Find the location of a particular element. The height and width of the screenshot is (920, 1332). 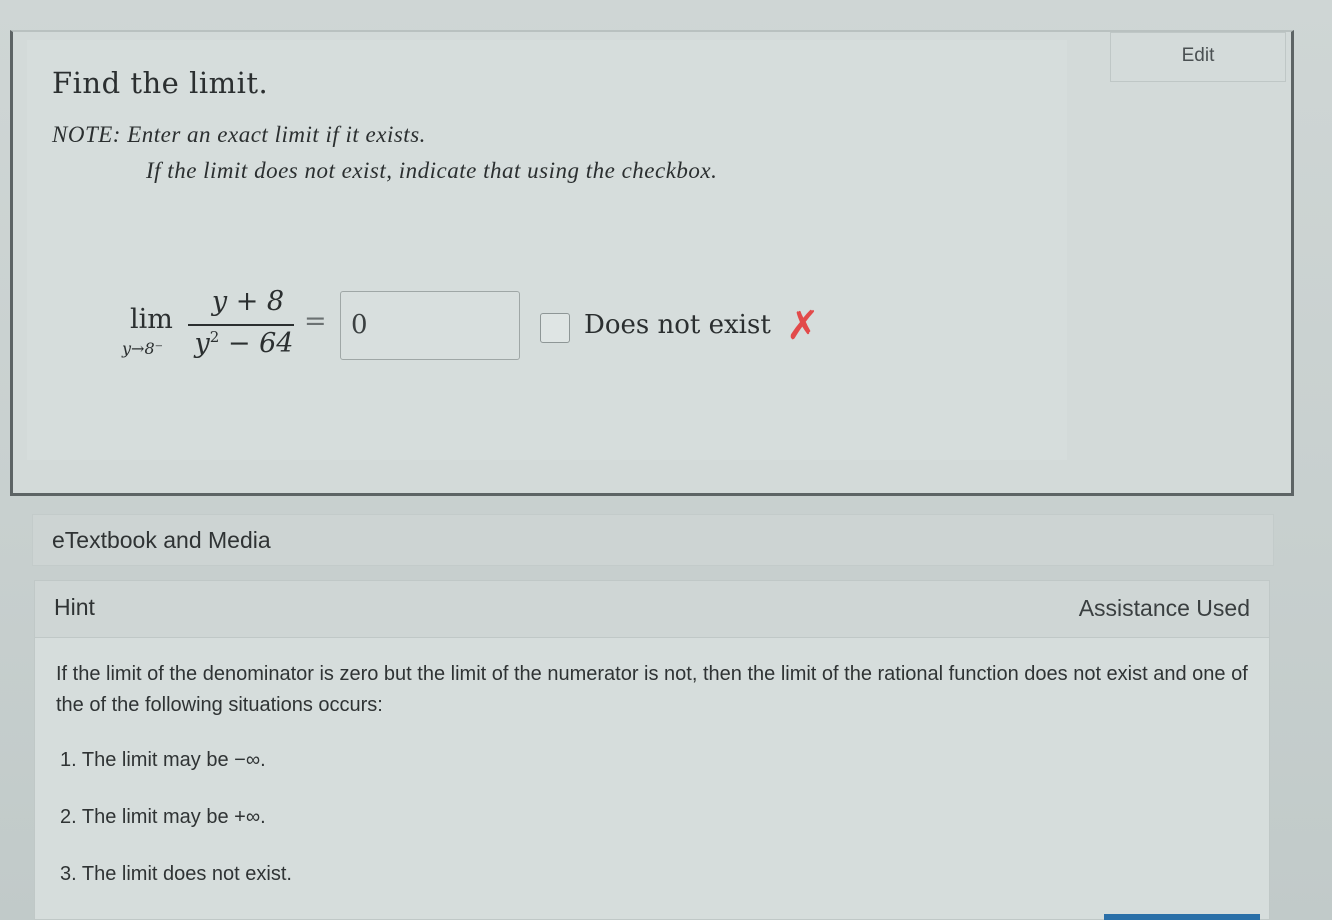

x-mark-icon: ✗ is located at coordinates (803, 326).